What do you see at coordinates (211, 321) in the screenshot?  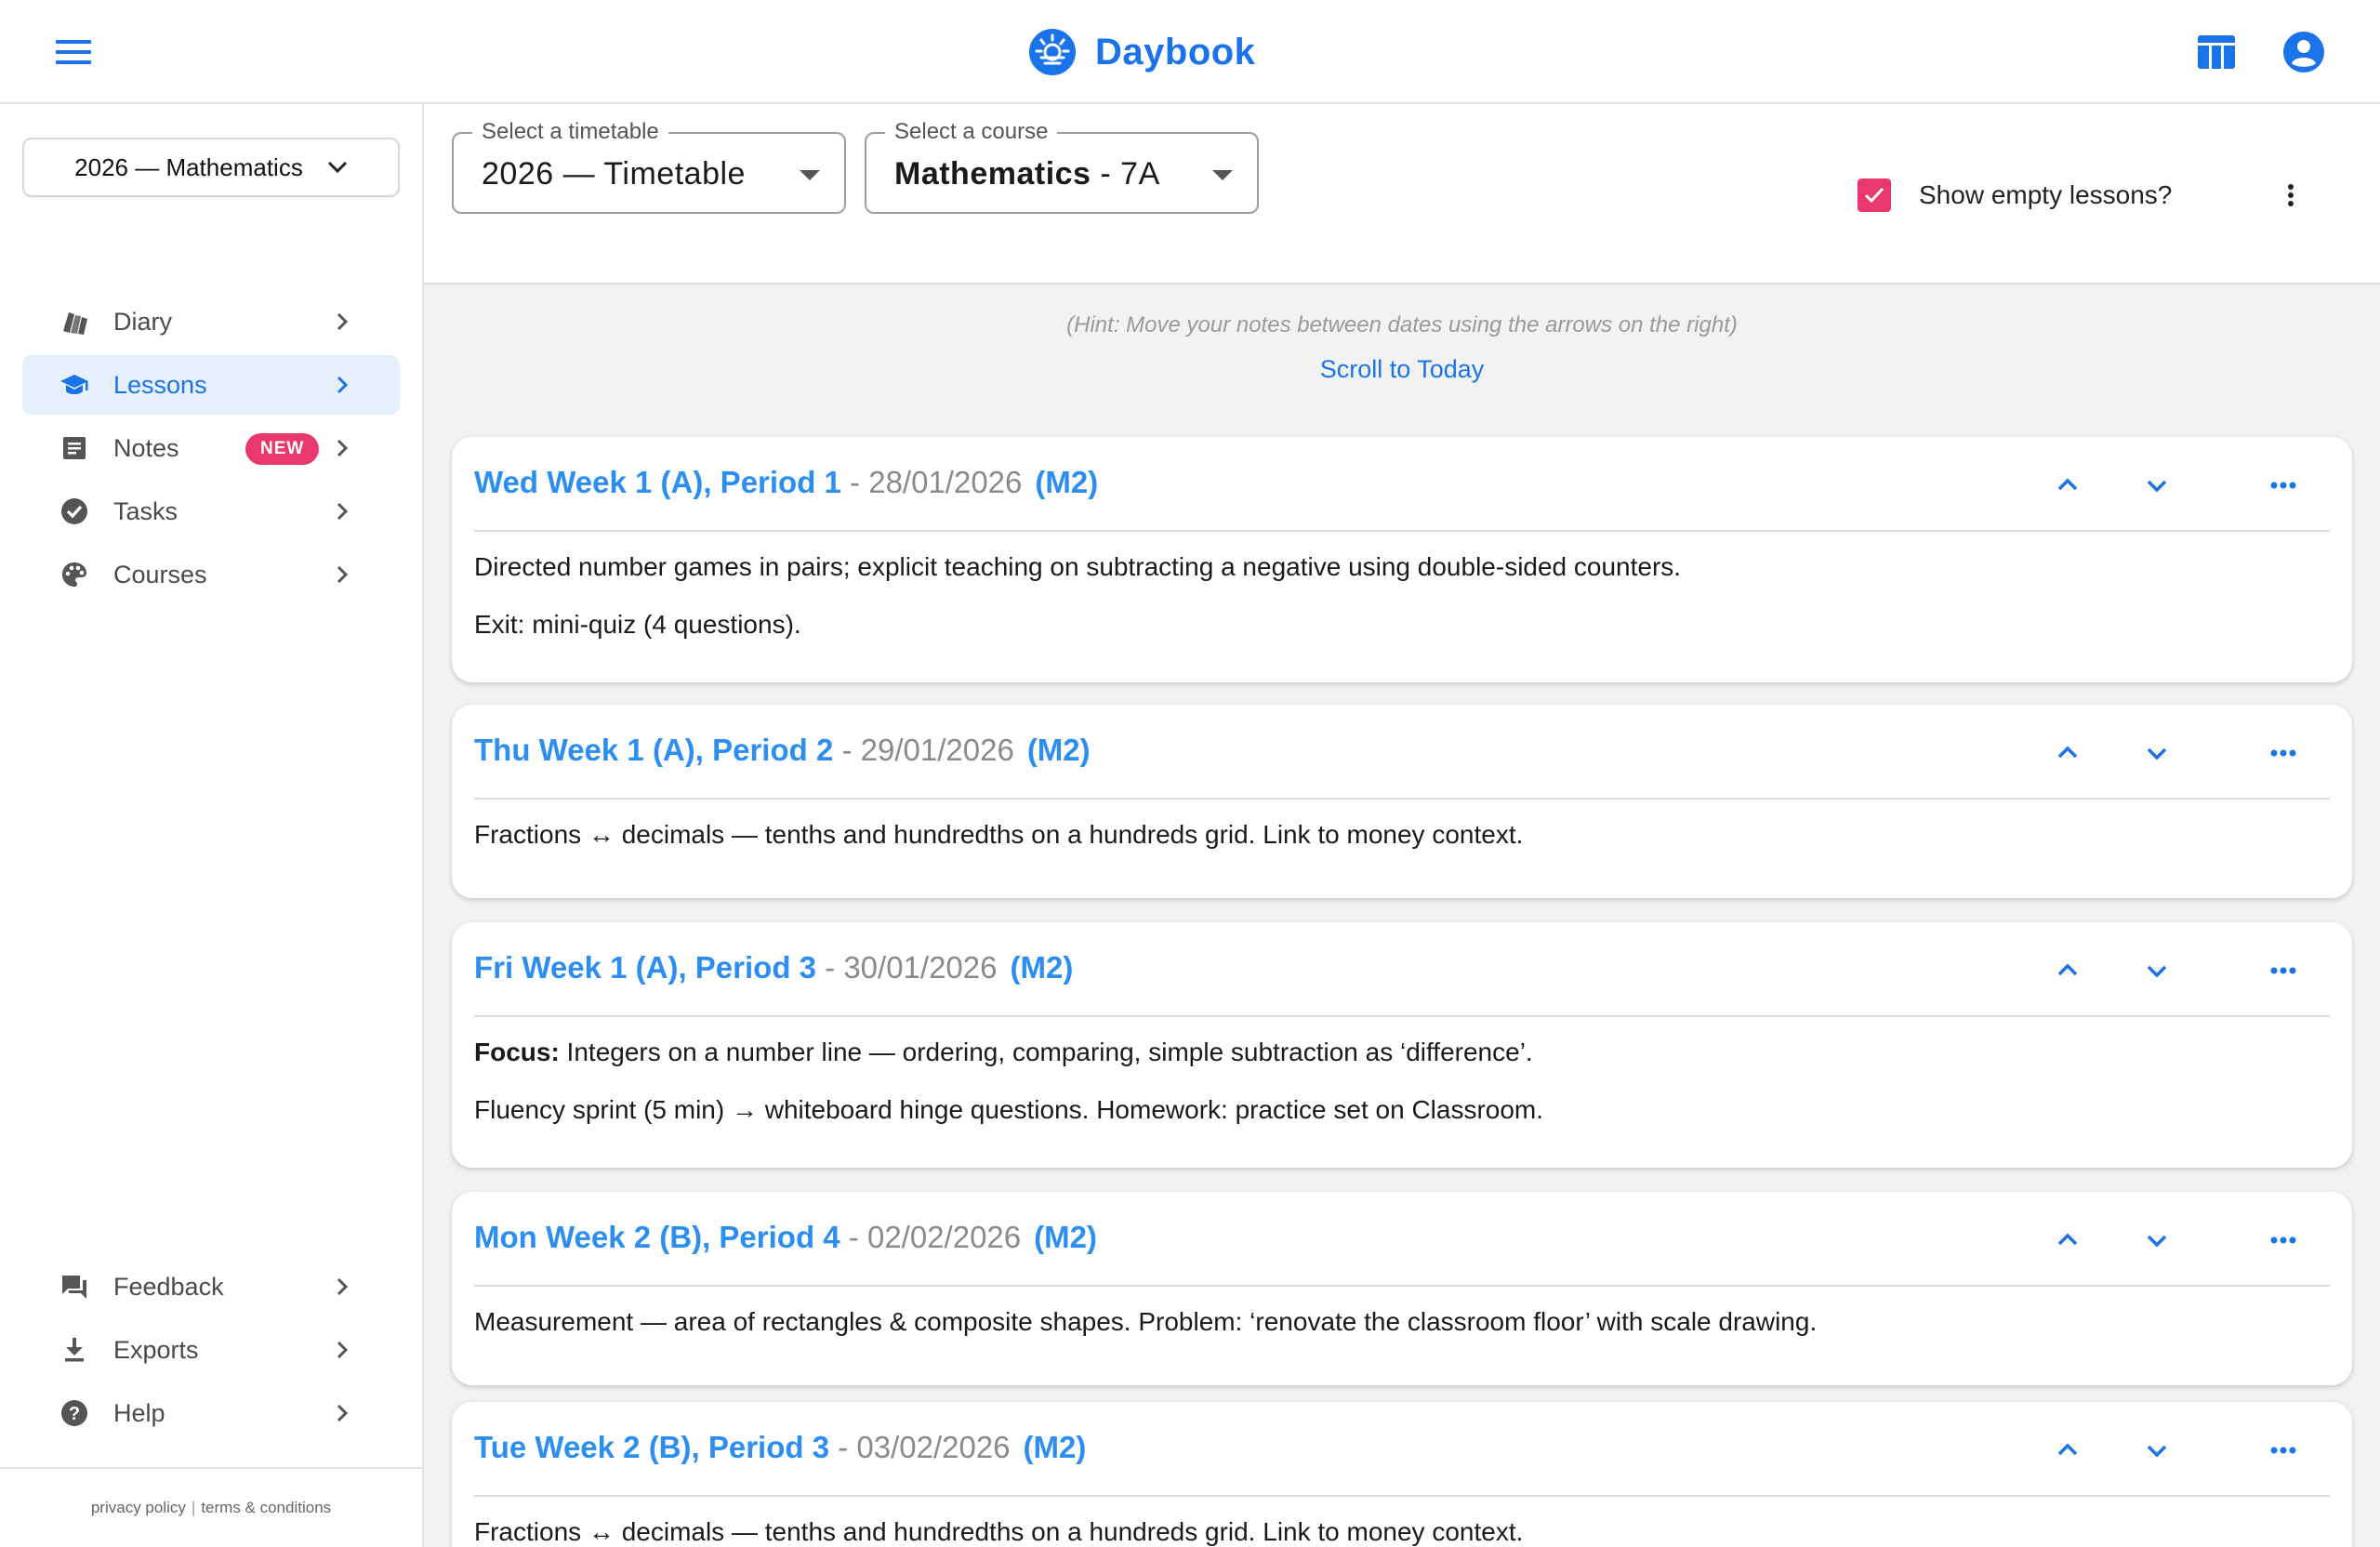 I see `sidebar-item-diary: Diary` at bounding box center [211, 321].